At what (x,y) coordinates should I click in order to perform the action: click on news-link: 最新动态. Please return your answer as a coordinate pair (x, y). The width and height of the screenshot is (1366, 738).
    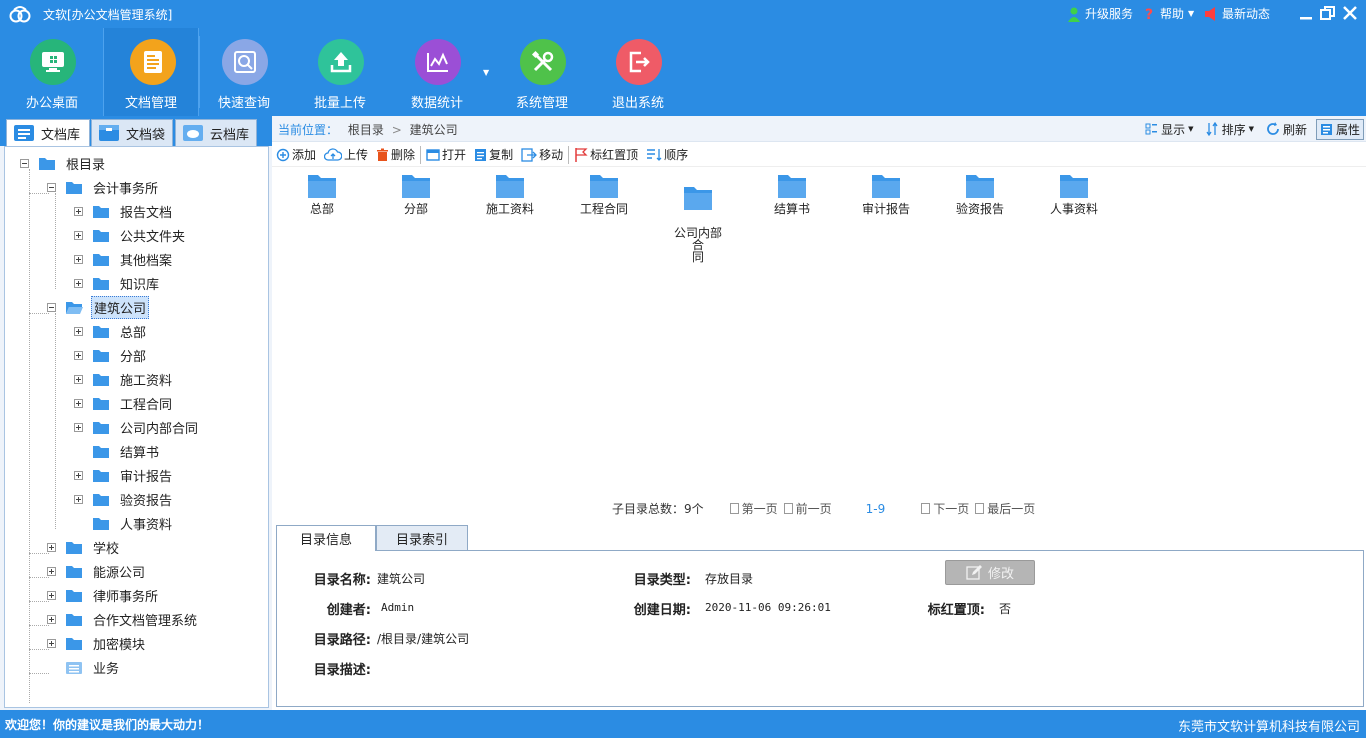
    Looking at the image, I should click on (1237, 13).